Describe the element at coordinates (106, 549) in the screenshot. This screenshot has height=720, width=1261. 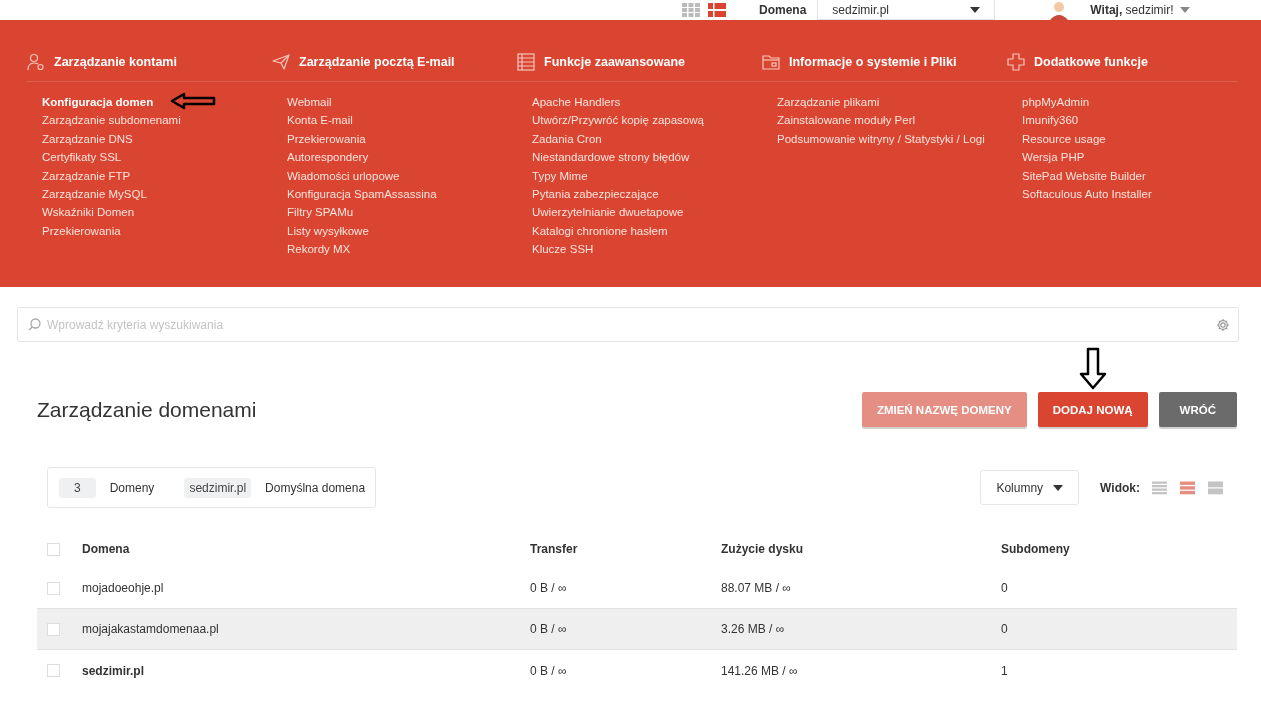
I see `column-header: Domena` at that location.